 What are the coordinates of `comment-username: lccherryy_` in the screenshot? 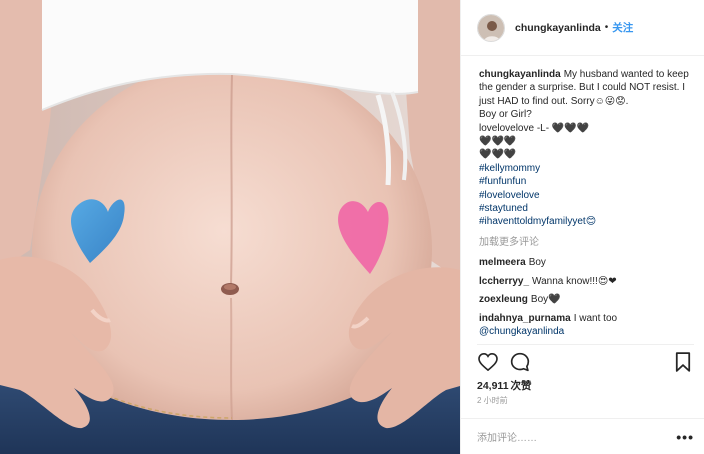 It's located at (504, 281).